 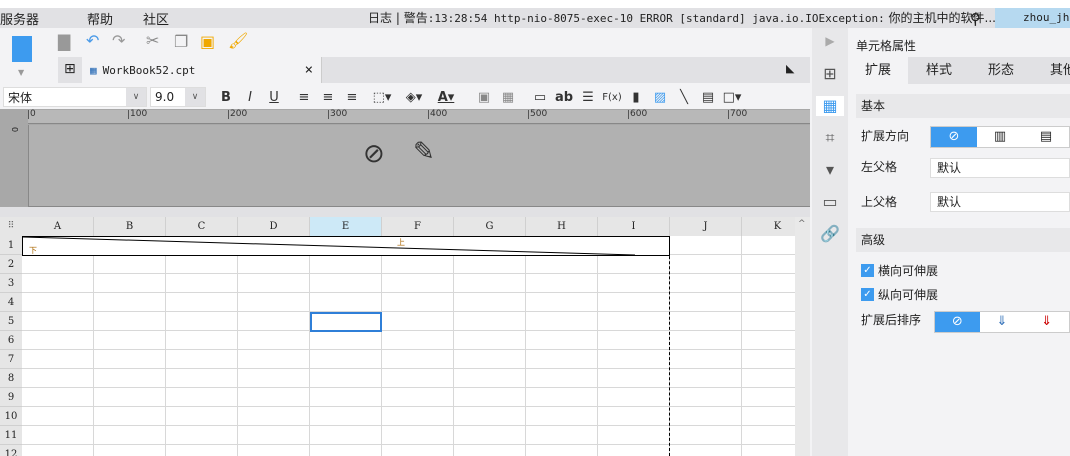 I want to click on user-account: zhou_jh, so click(x=1032, y=18).